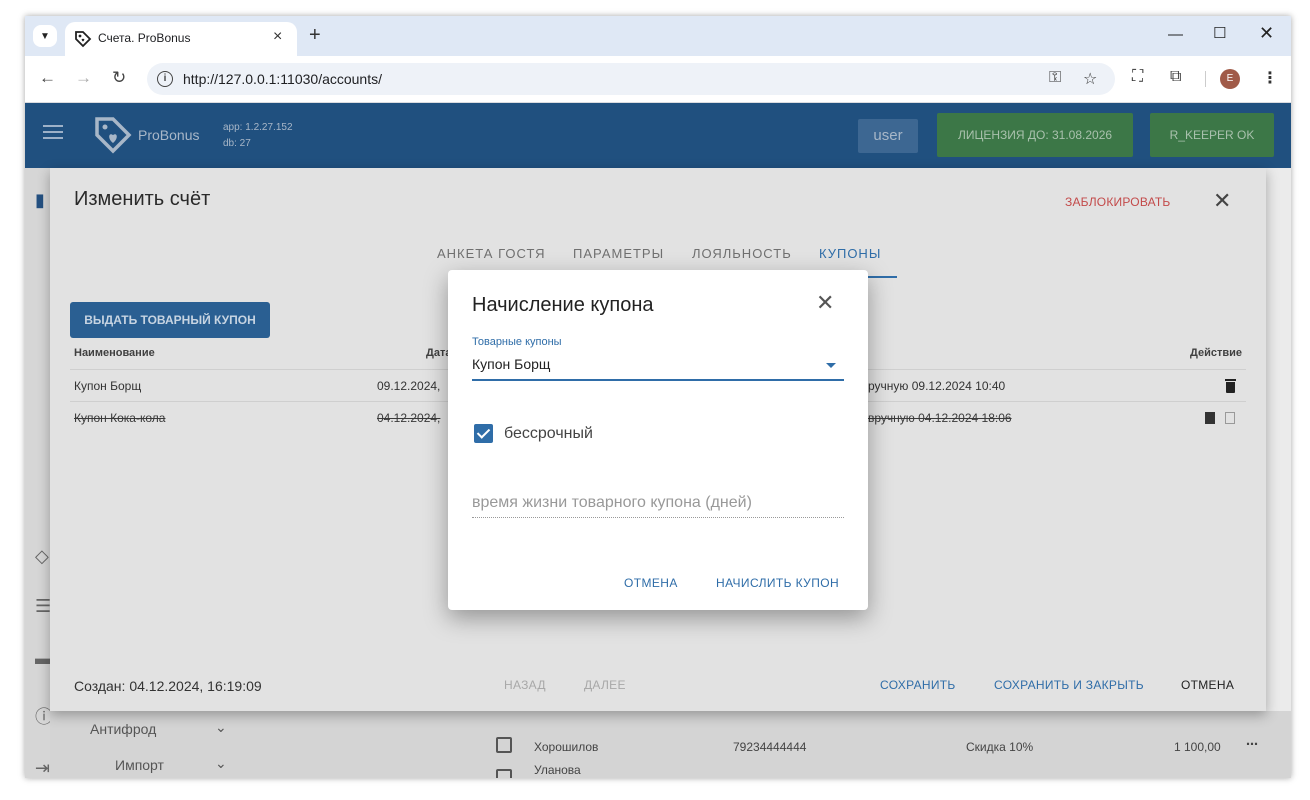 The height and width of the screenshot is (800, 1310). What do you see at coordinates (1137, 77) in the screenshot?
I see `screen-capture-icon: ⛶` at bounding box center [1137, 77].